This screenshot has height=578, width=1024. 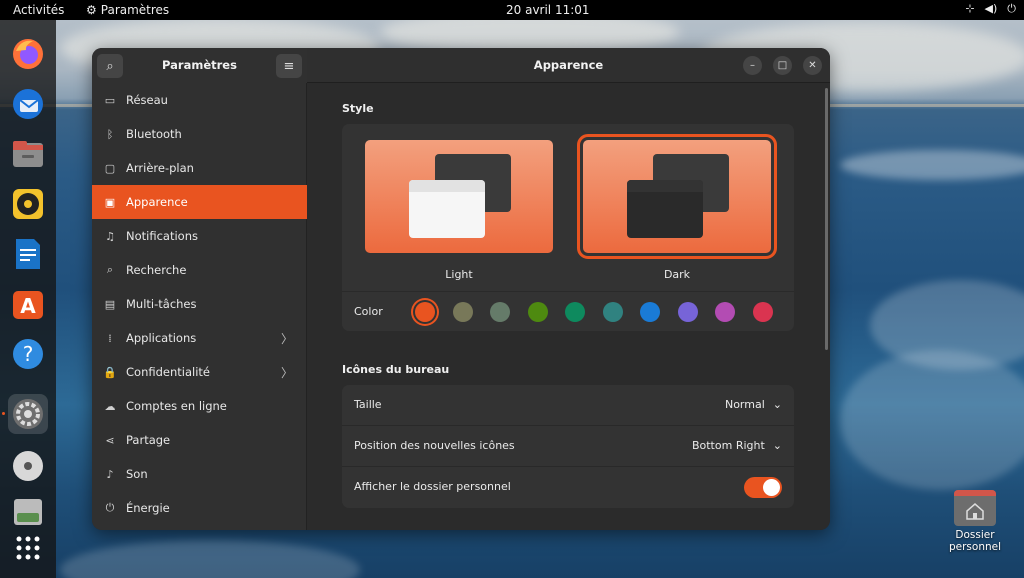 What do you see at coordinates (826, 219) in the screenshot?
I see `scrollbar` at bounding box center [826, 219].